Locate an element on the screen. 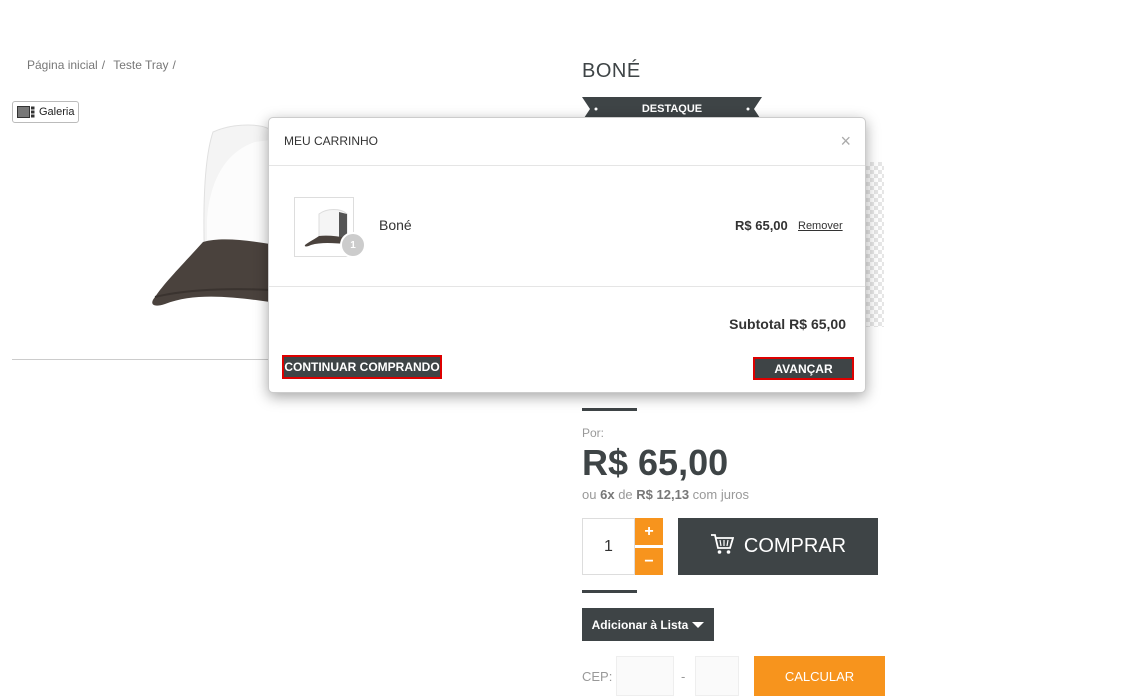  checkout-button: AVANÇAR is located at coordinates (803, 368).